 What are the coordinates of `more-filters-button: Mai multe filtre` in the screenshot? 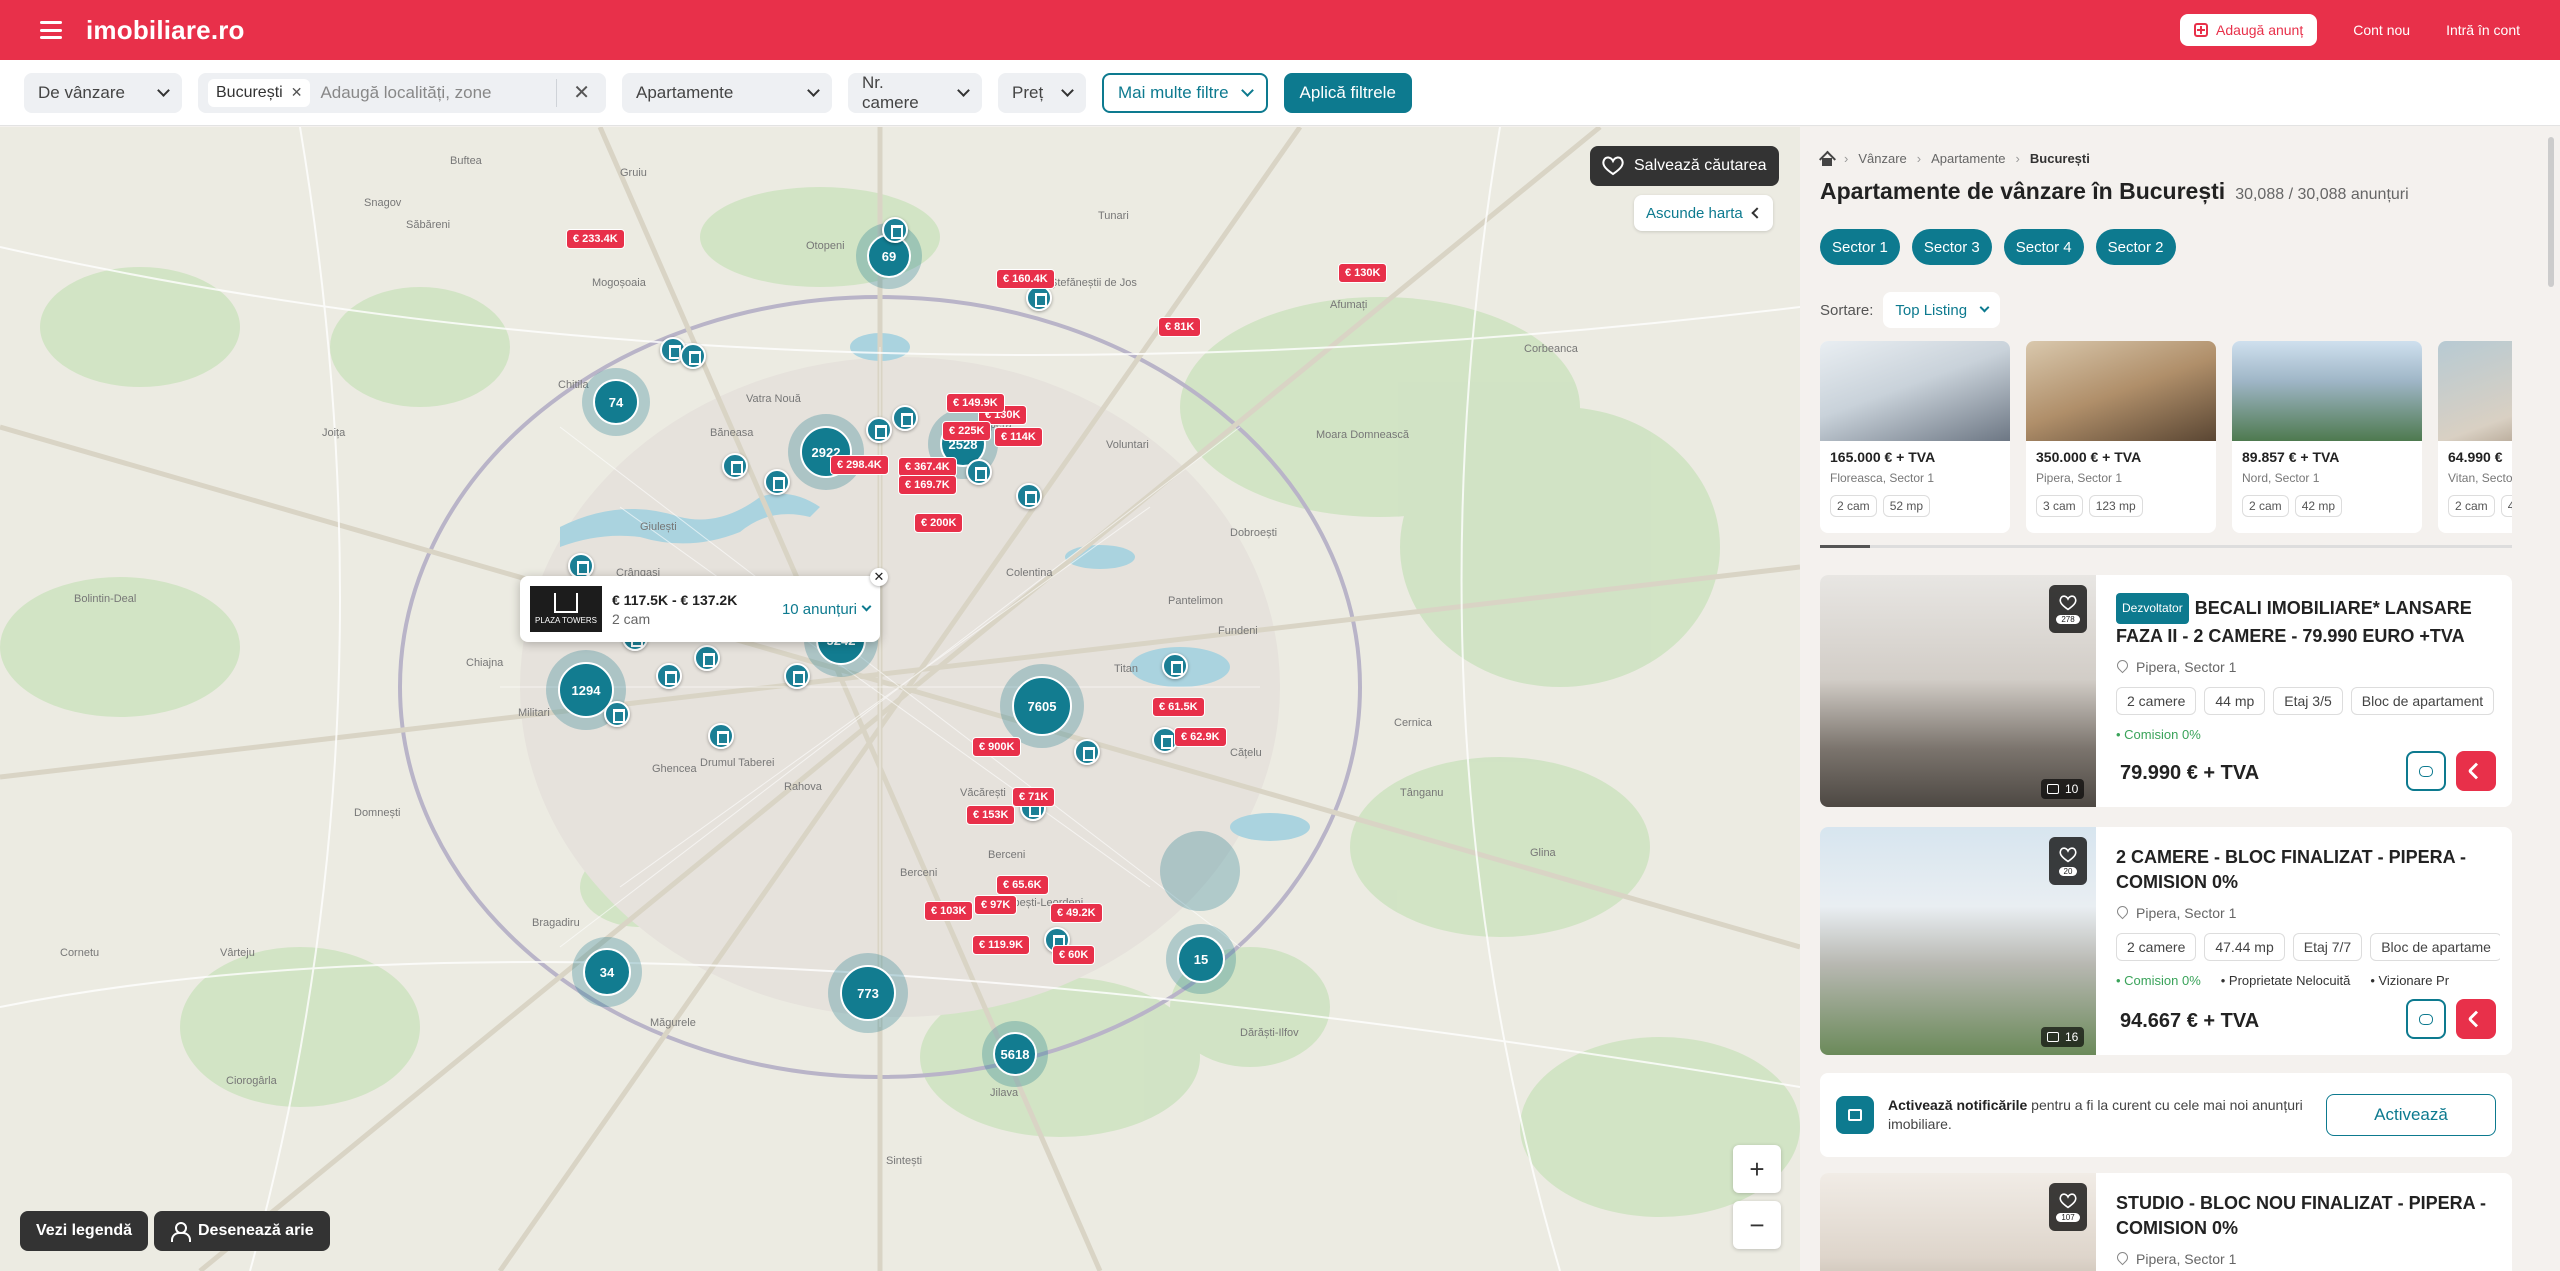 It's located at (1185, 92).